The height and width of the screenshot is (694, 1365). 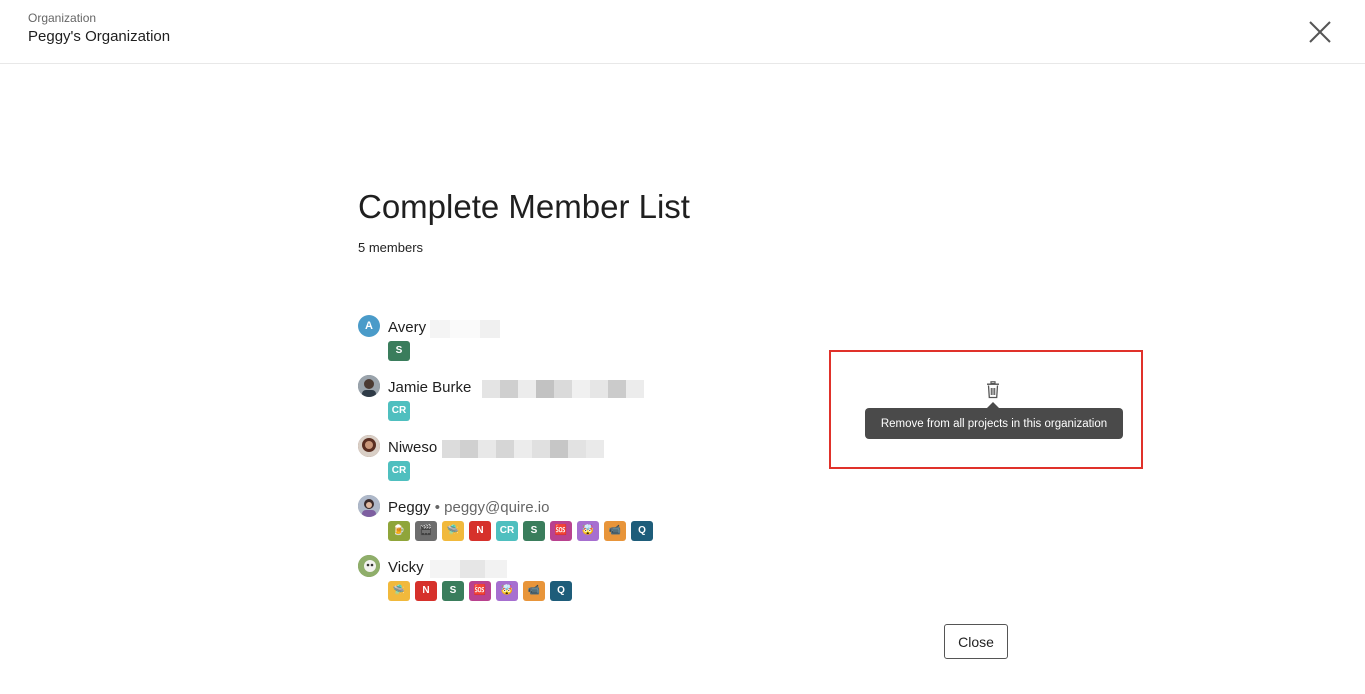 What do you see at coordinates (568, 405) in the screenshot?
I see `member-row: Jamie Burke CR` at bounding box center [568, 405].